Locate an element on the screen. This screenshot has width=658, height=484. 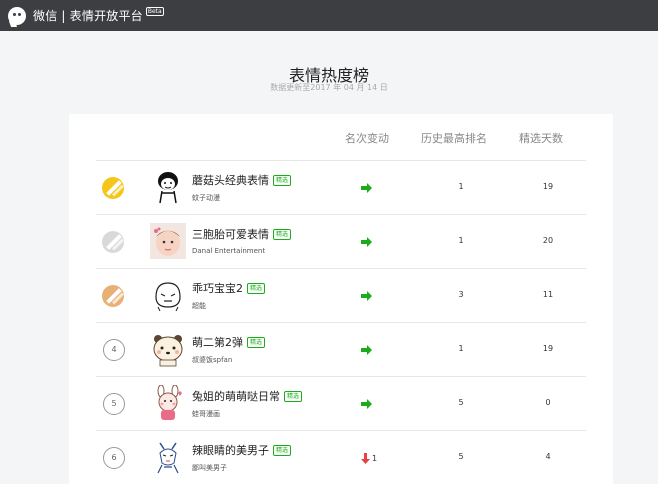
sticker-author: Danal Entertainment is located at coordinates (228, 251).